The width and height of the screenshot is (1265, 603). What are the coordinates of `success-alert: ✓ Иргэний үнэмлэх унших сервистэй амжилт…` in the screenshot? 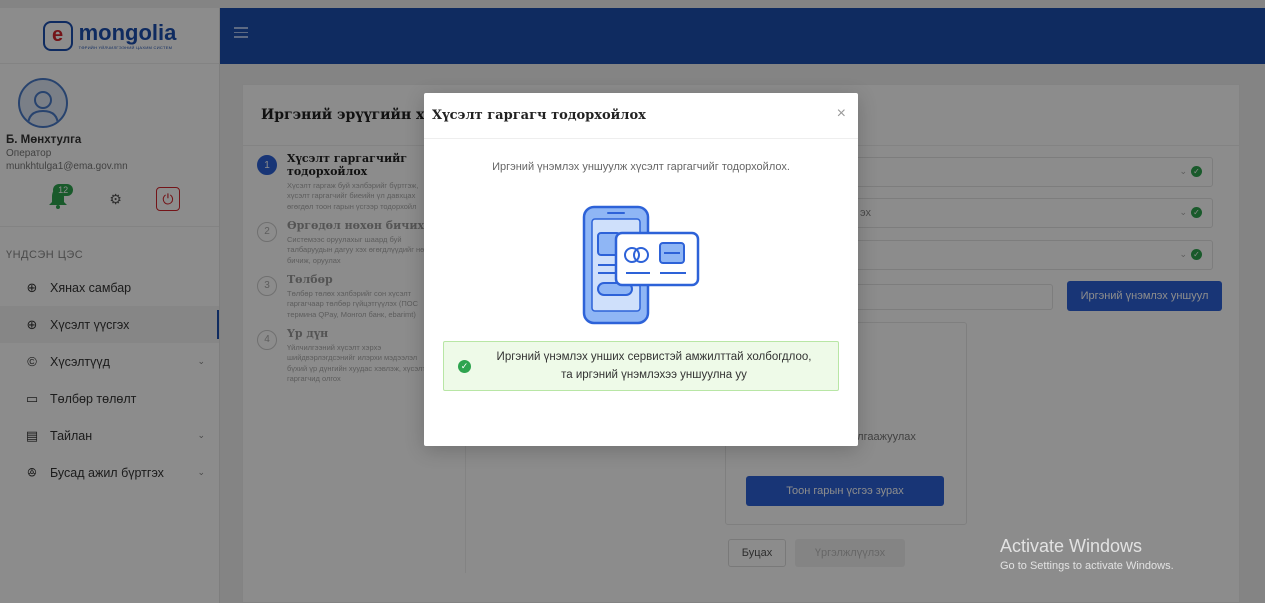 It's located at (641, 366).